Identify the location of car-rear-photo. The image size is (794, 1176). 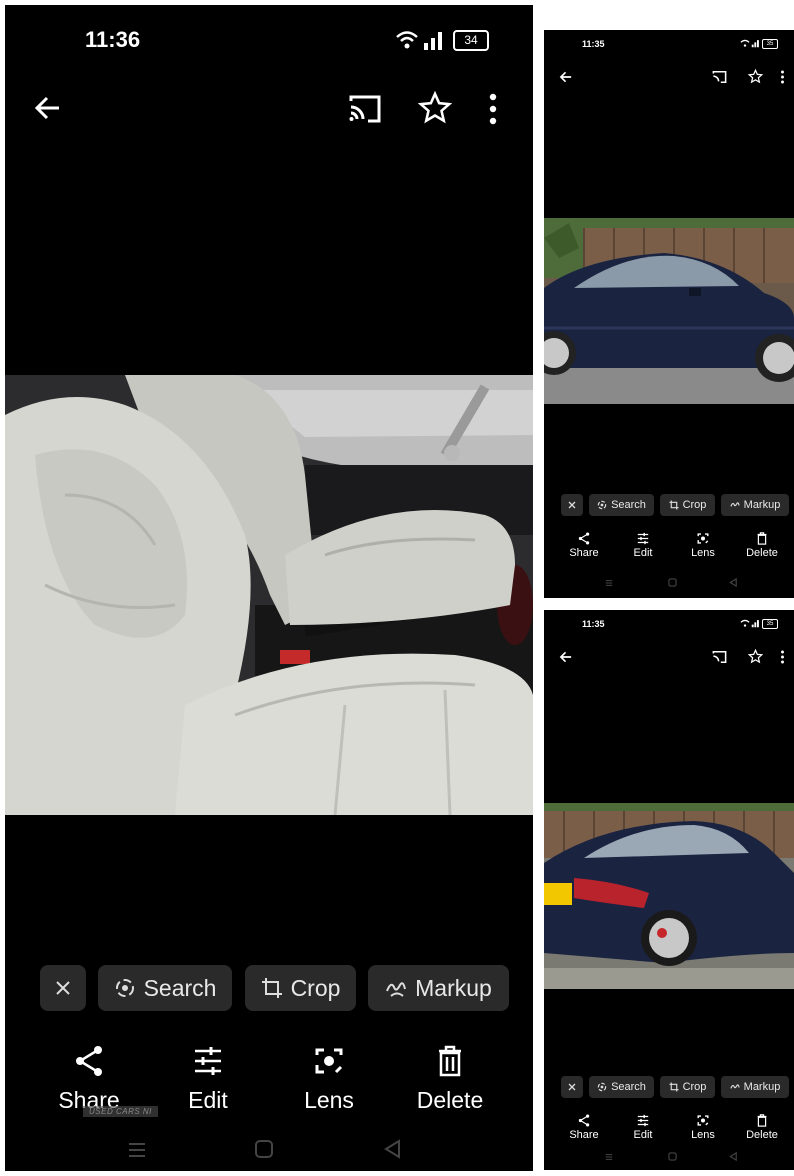
(669, 896).